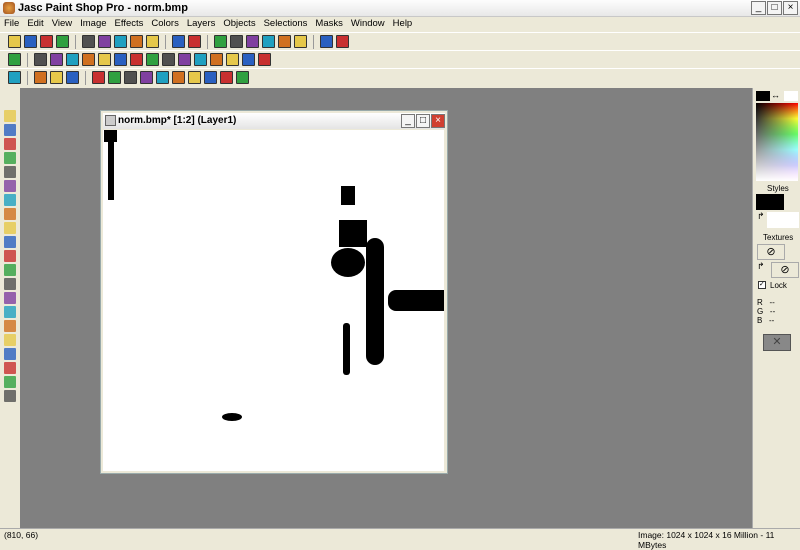 The image size is (800, 550). Describe the element at coordinates (14, 77) in the screenshot. I see `web-icon` at that location.